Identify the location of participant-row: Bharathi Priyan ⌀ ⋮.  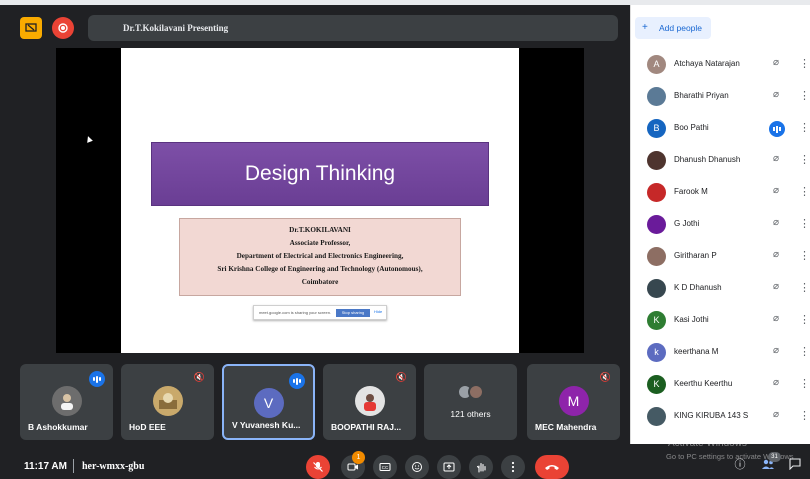
(720, 97).